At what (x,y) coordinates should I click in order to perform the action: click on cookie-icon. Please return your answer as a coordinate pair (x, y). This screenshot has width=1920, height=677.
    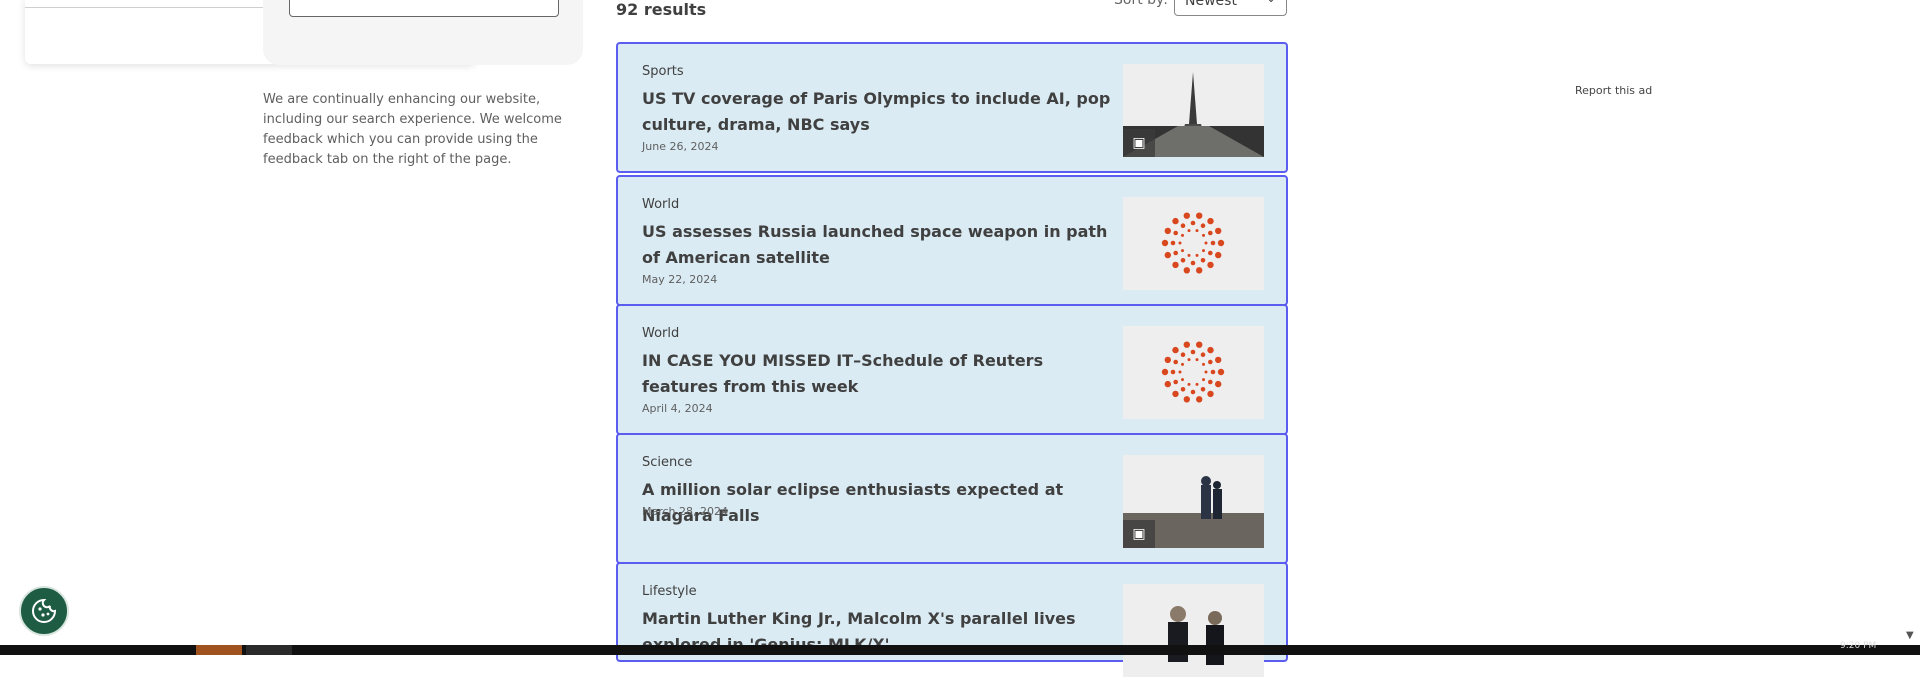
    Looking at the image, I should click on (44, 610).